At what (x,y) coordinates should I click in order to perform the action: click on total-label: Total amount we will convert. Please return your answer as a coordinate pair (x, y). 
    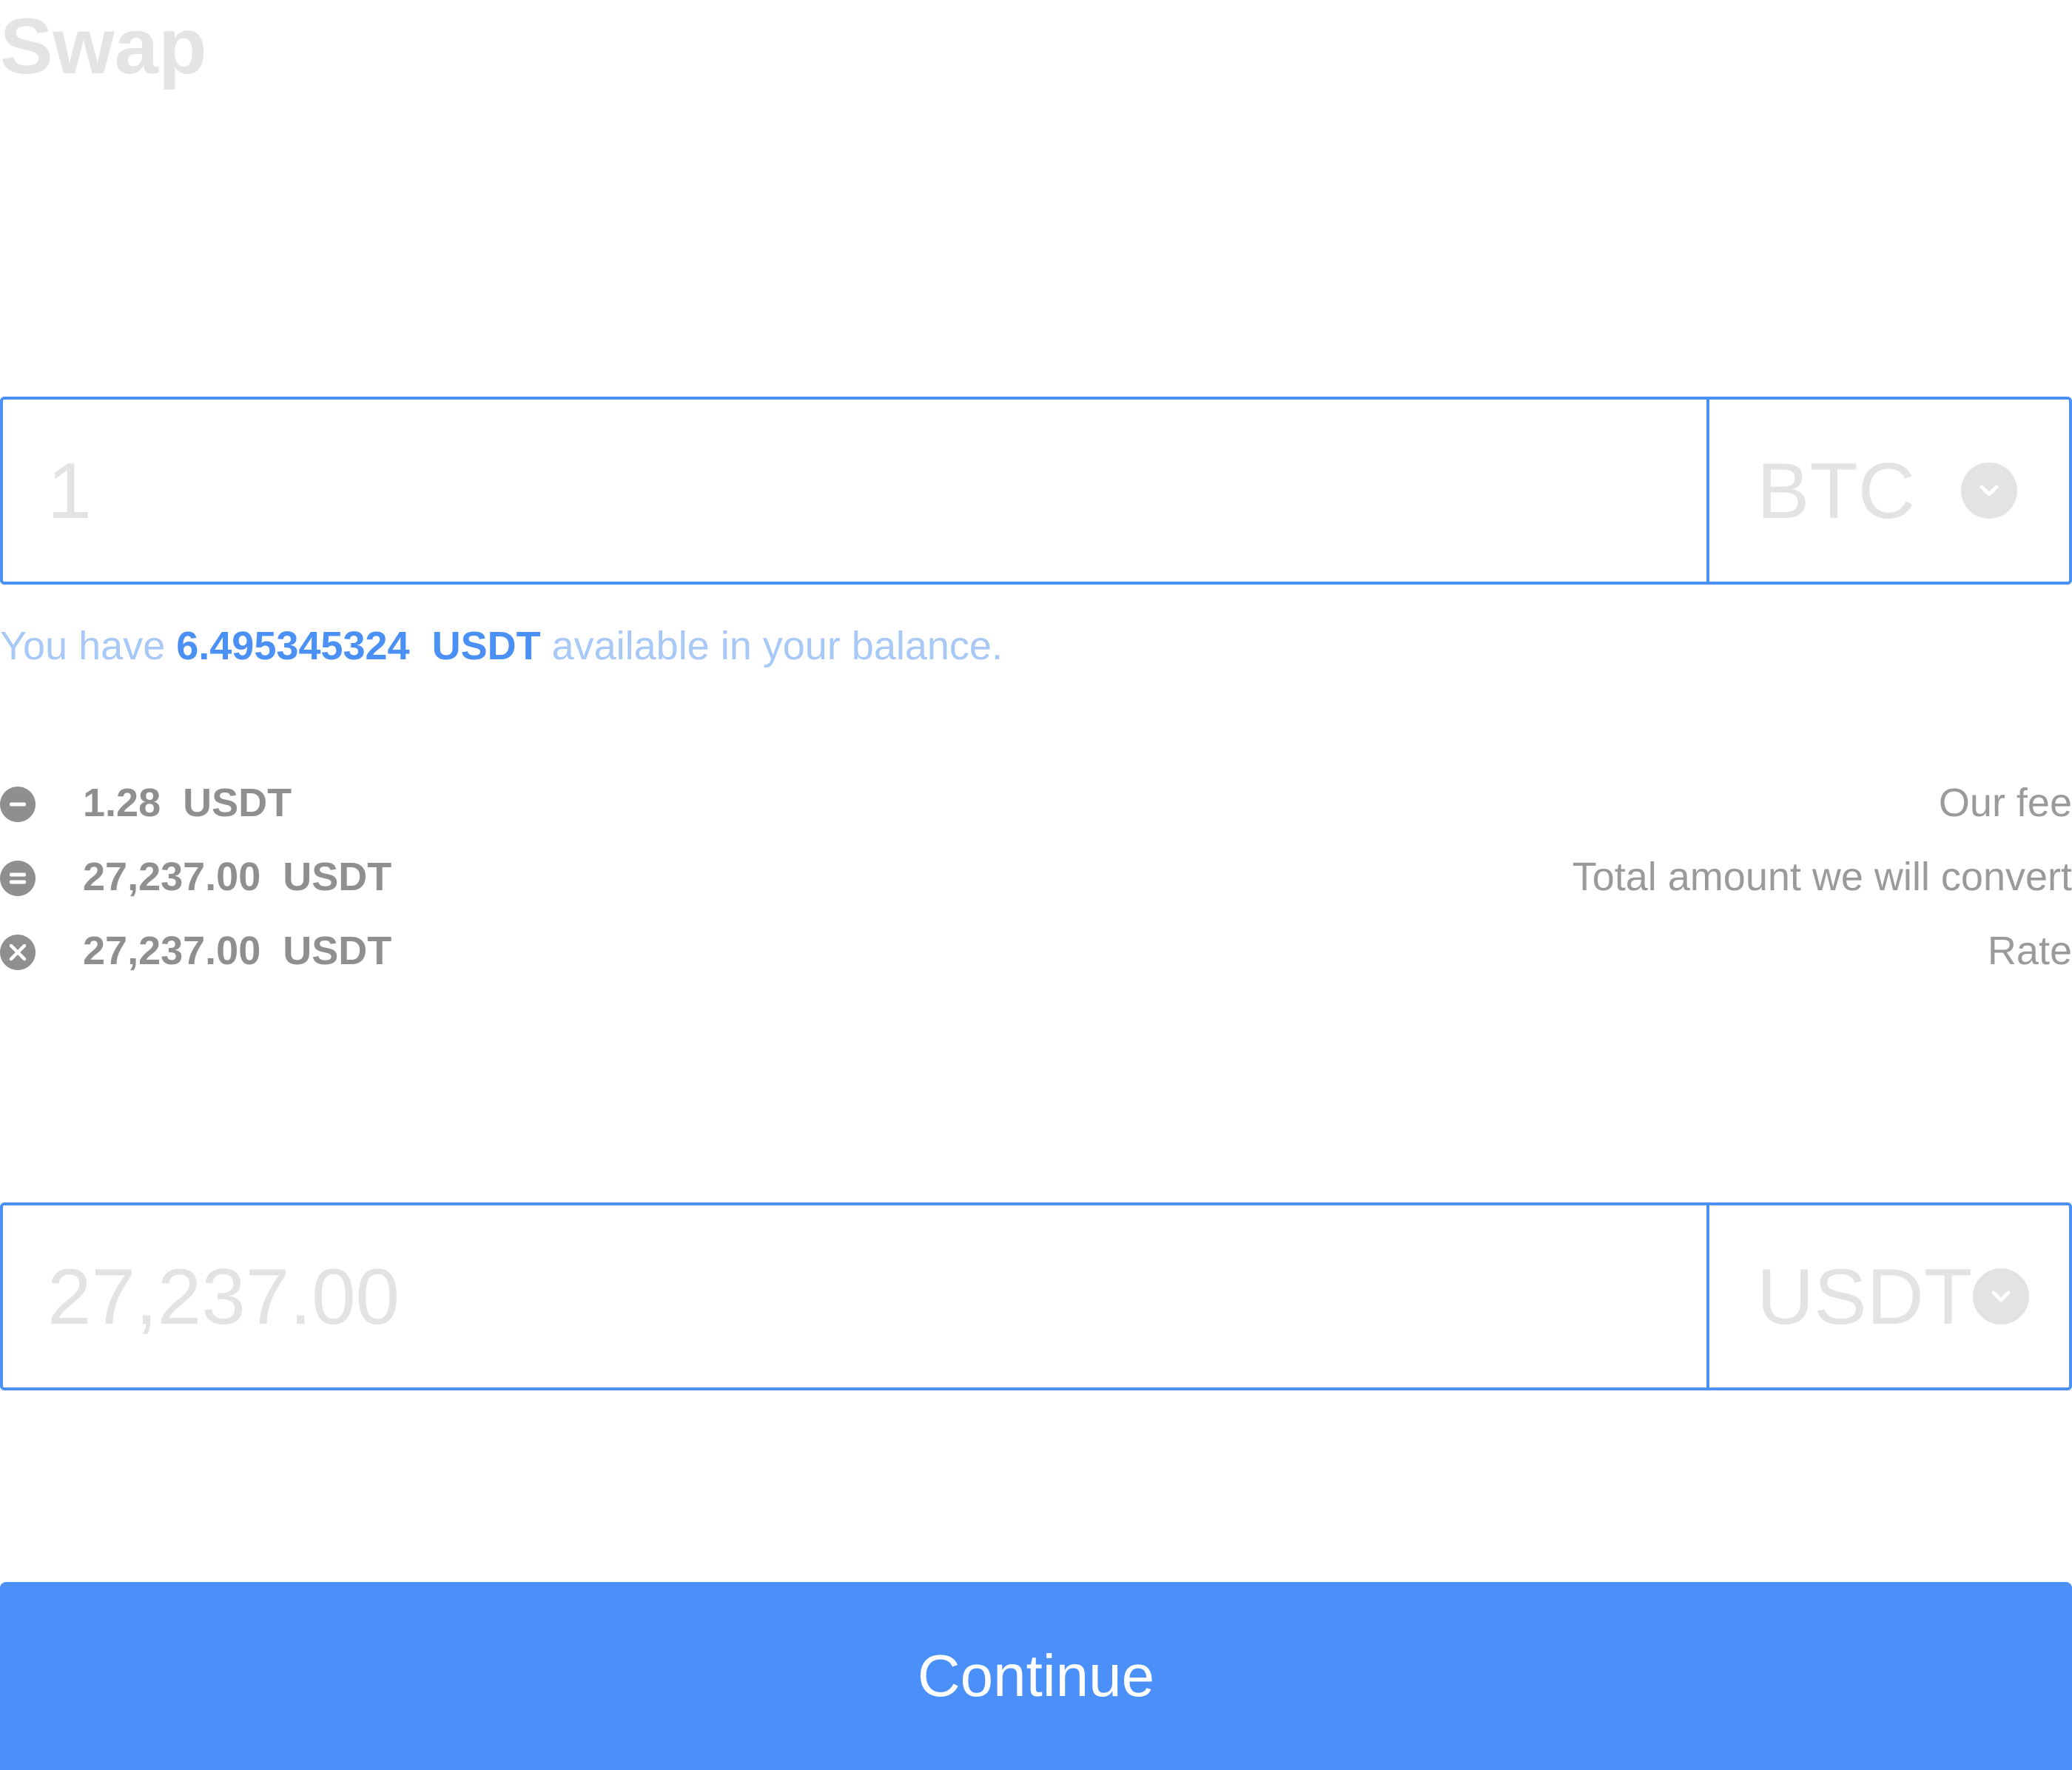
    Looking at the image, I should click on (1822, 877).